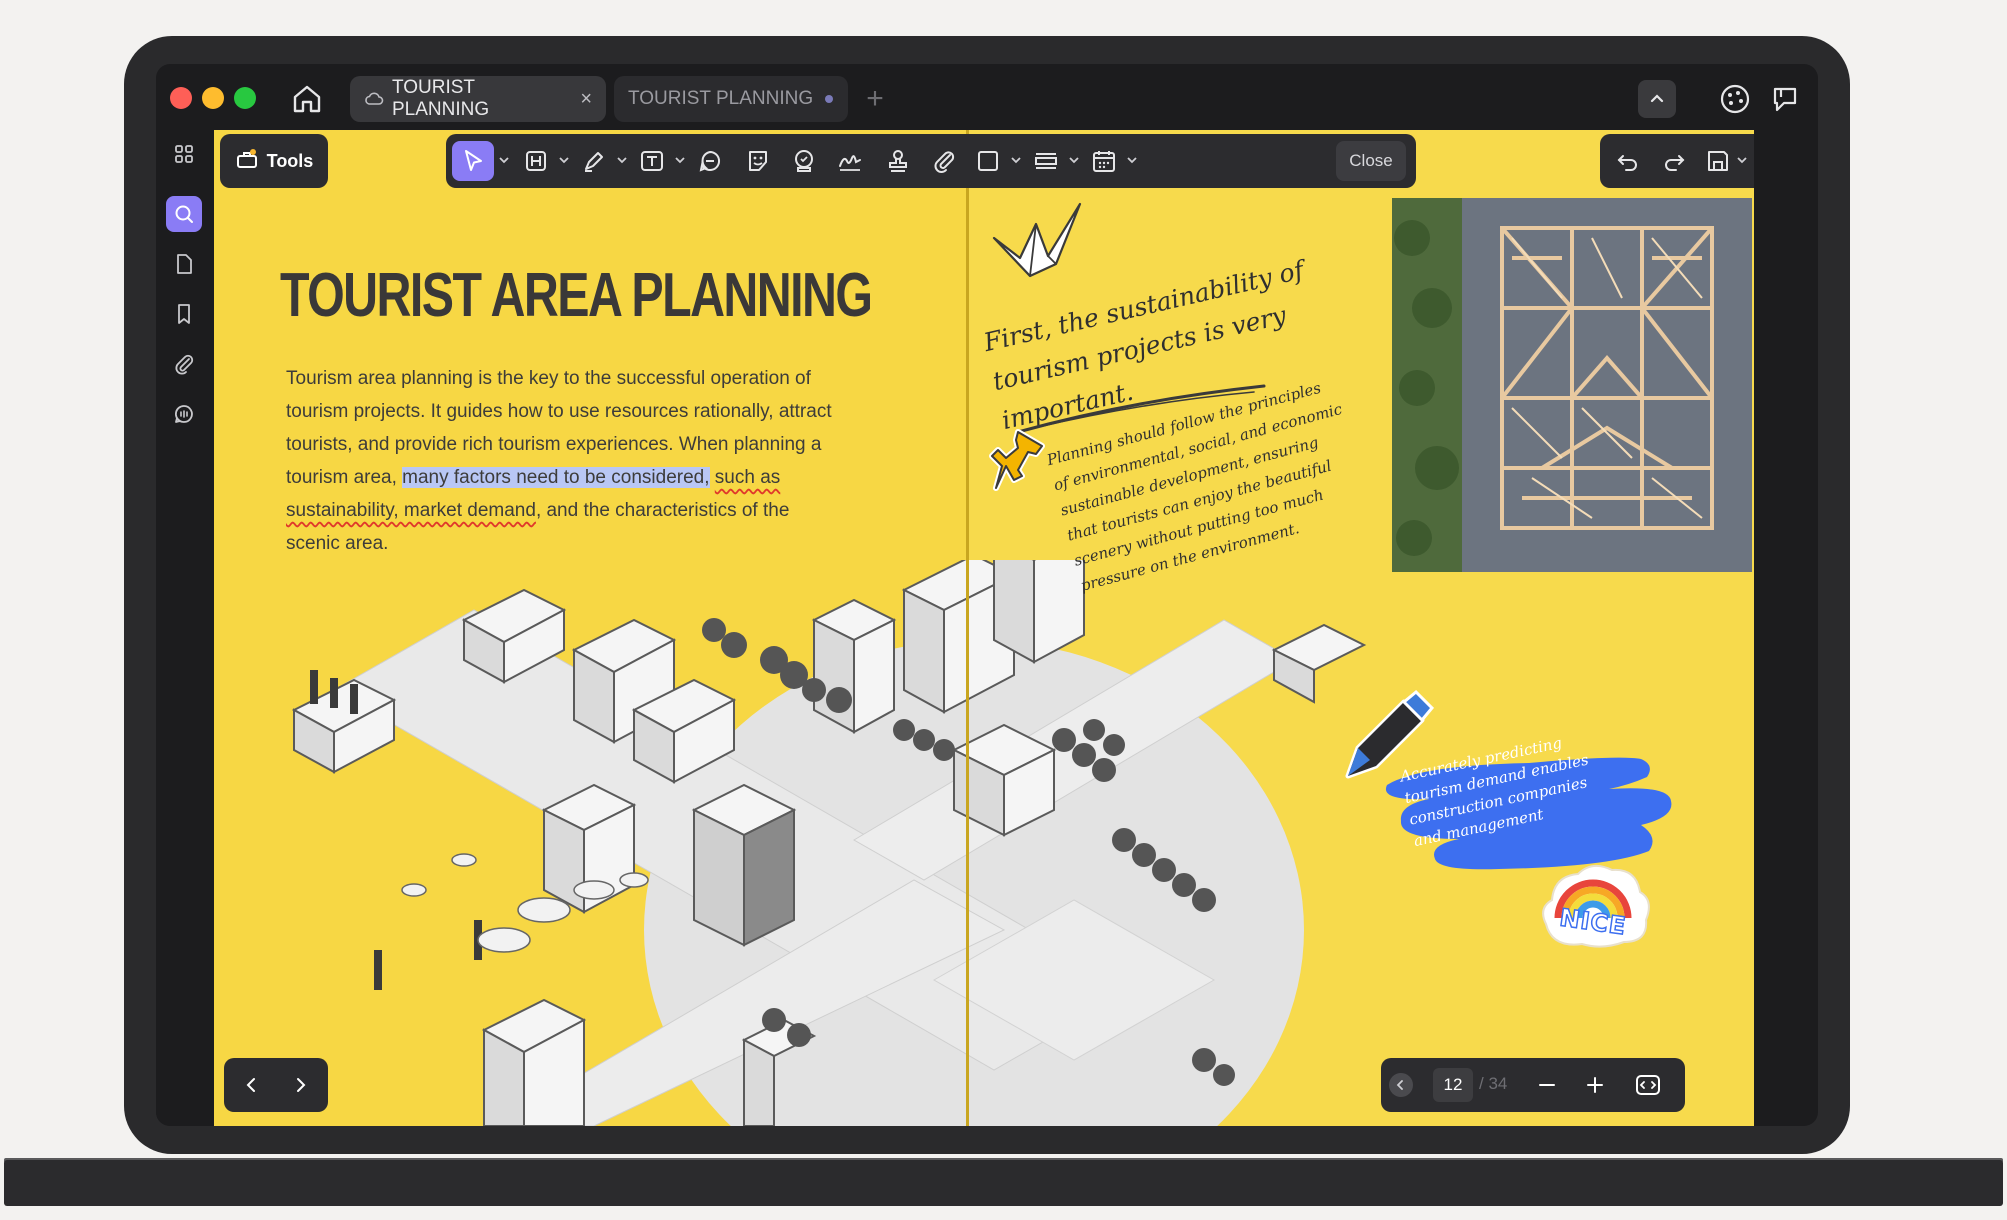 The image size is (2007, 1220). Describe the element at coordinates (1371, 161) in the screenshot. I see `close-toolbar-button: Close` at that location.